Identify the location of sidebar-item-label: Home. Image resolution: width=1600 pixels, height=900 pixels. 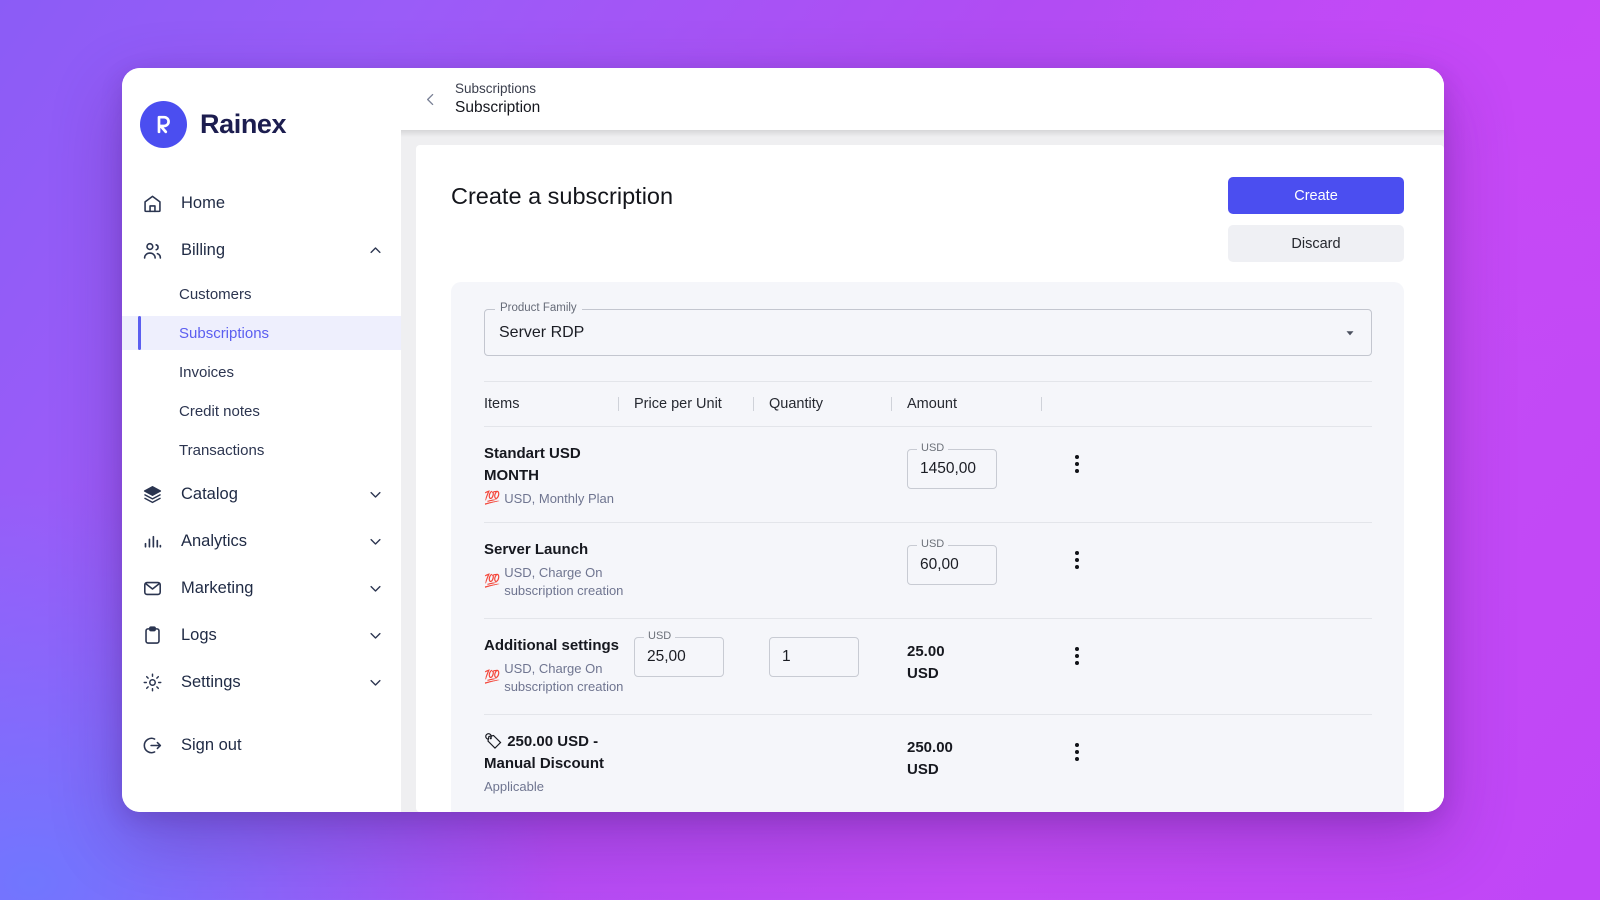
(203, 202).